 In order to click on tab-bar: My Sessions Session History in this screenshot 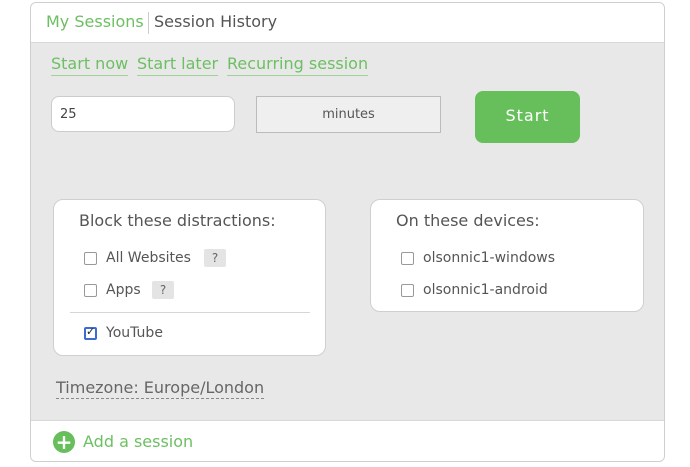, I will do `click(347, 23)`.